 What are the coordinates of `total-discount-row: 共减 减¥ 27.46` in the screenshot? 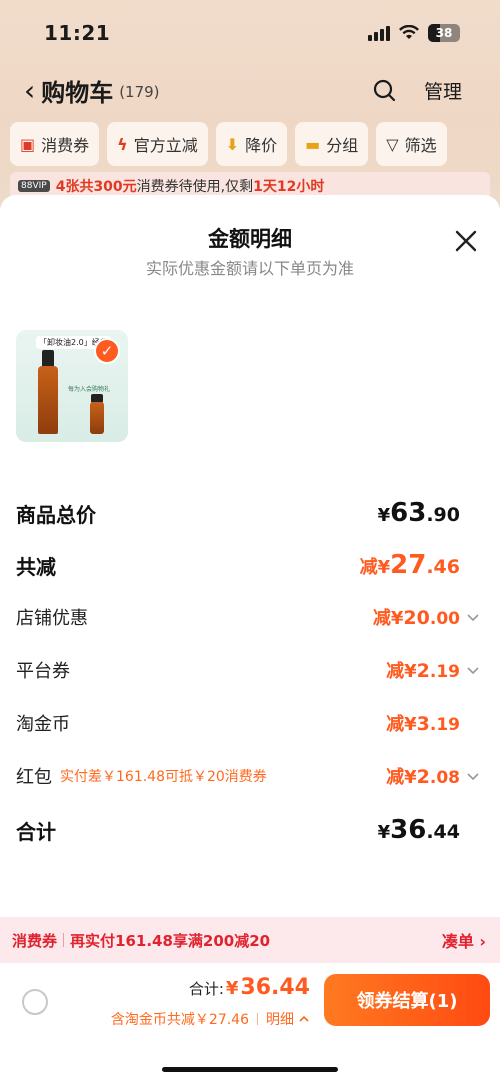 It's located at (238, 565).